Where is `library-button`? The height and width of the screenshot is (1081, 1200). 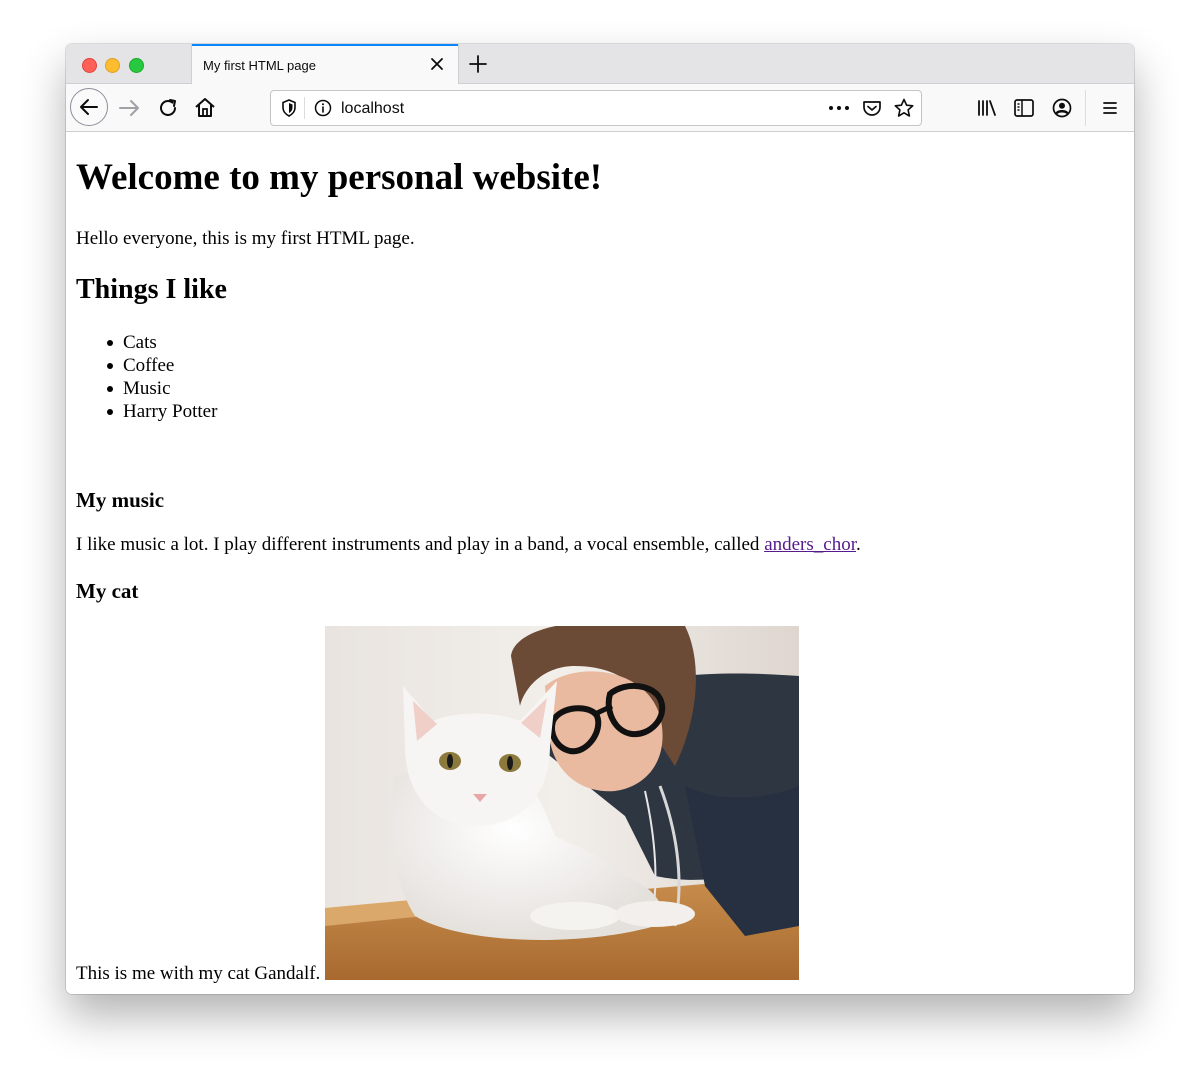 library-button is located at coordinates (987, 108).